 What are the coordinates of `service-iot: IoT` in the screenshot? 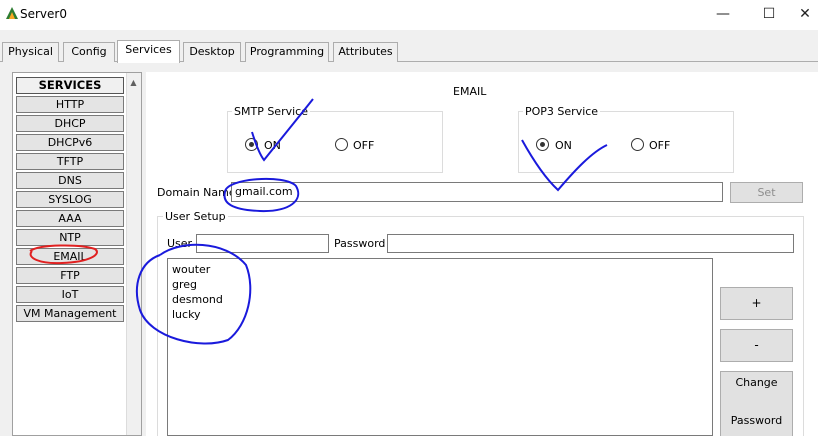 It's located at (70, 294).